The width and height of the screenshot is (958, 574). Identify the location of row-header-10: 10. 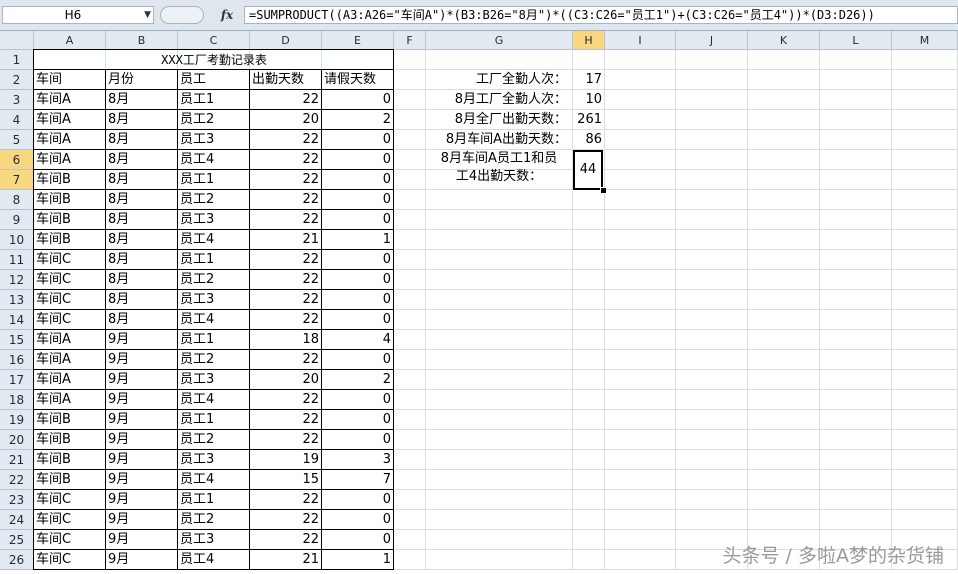
(17, 240).